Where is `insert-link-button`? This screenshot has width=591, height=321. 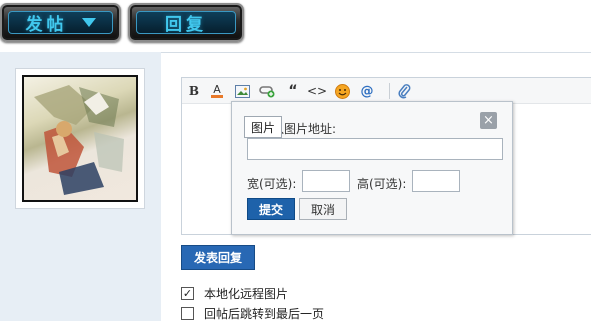 insert-link-button is located at coordinates (267, 91).